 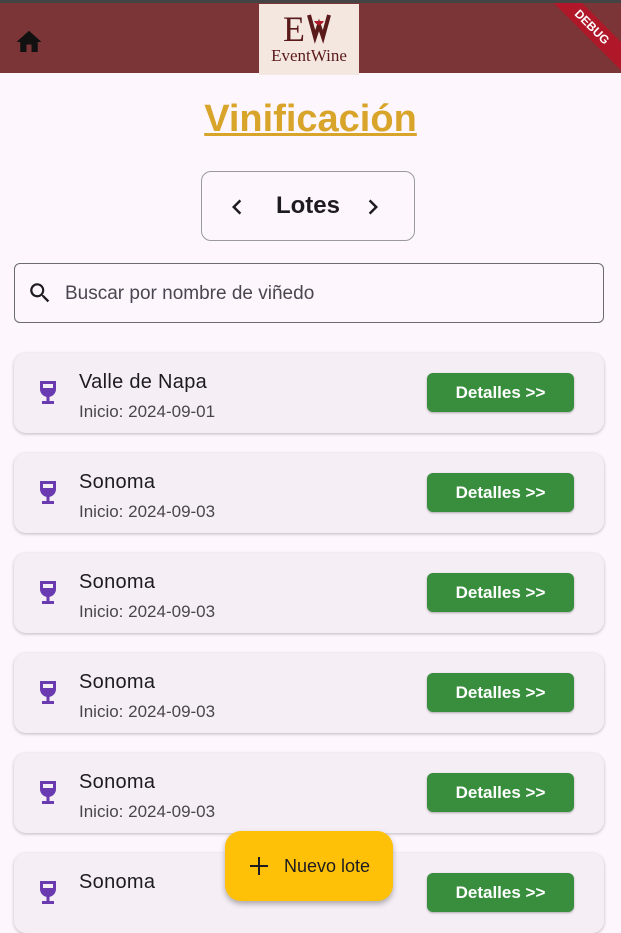 I want to click on home-button, so click(x=29, y=42).